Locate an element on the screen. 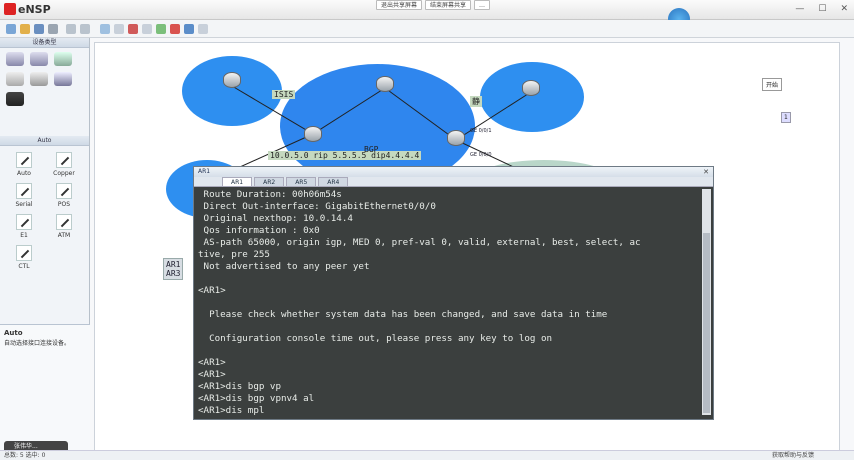  tab-ar2: AR2 is located at coordinates (269, 181).